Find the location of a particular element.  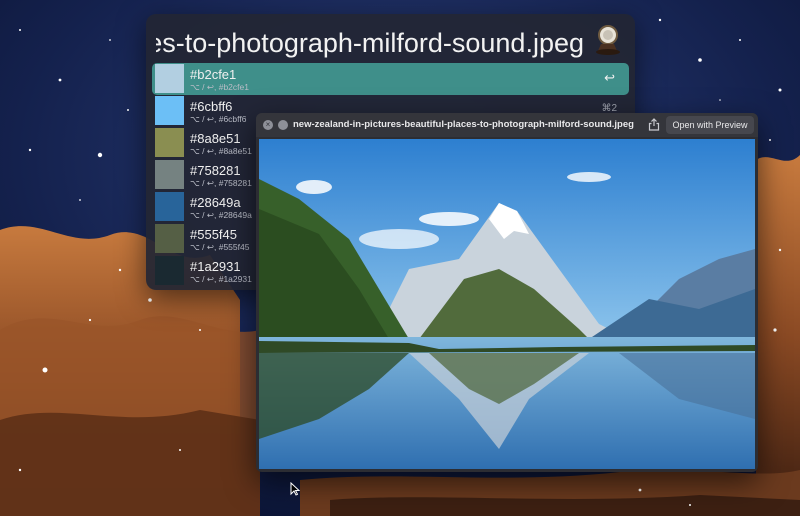

color-picker-app-icon is located at coordinates (608, 40).